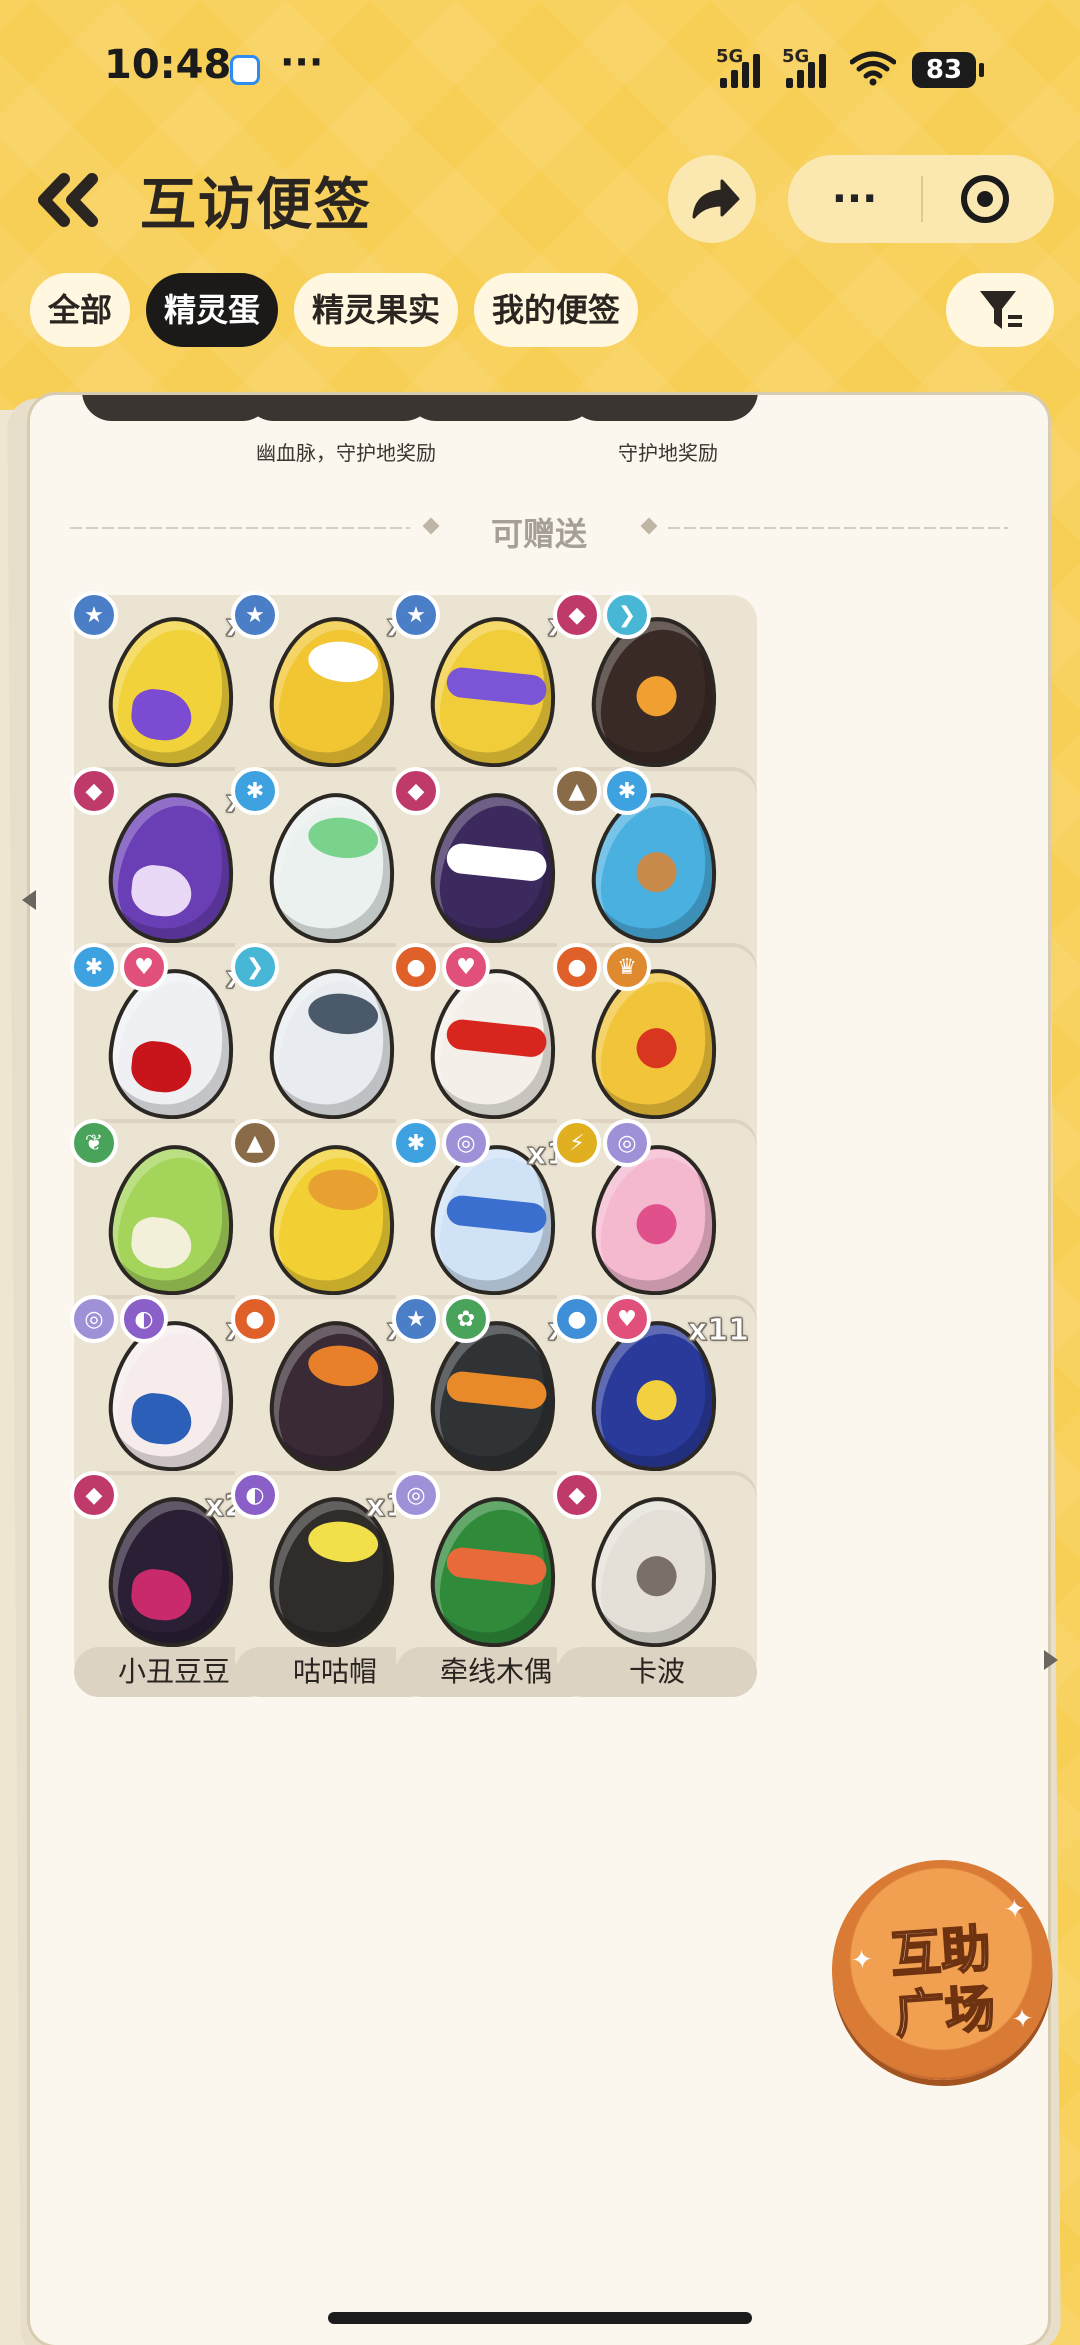  What do you see at coordinates (577, 1319) in the screenshot?
I see `water-icon: ●` at bounding box center [577, 1319].